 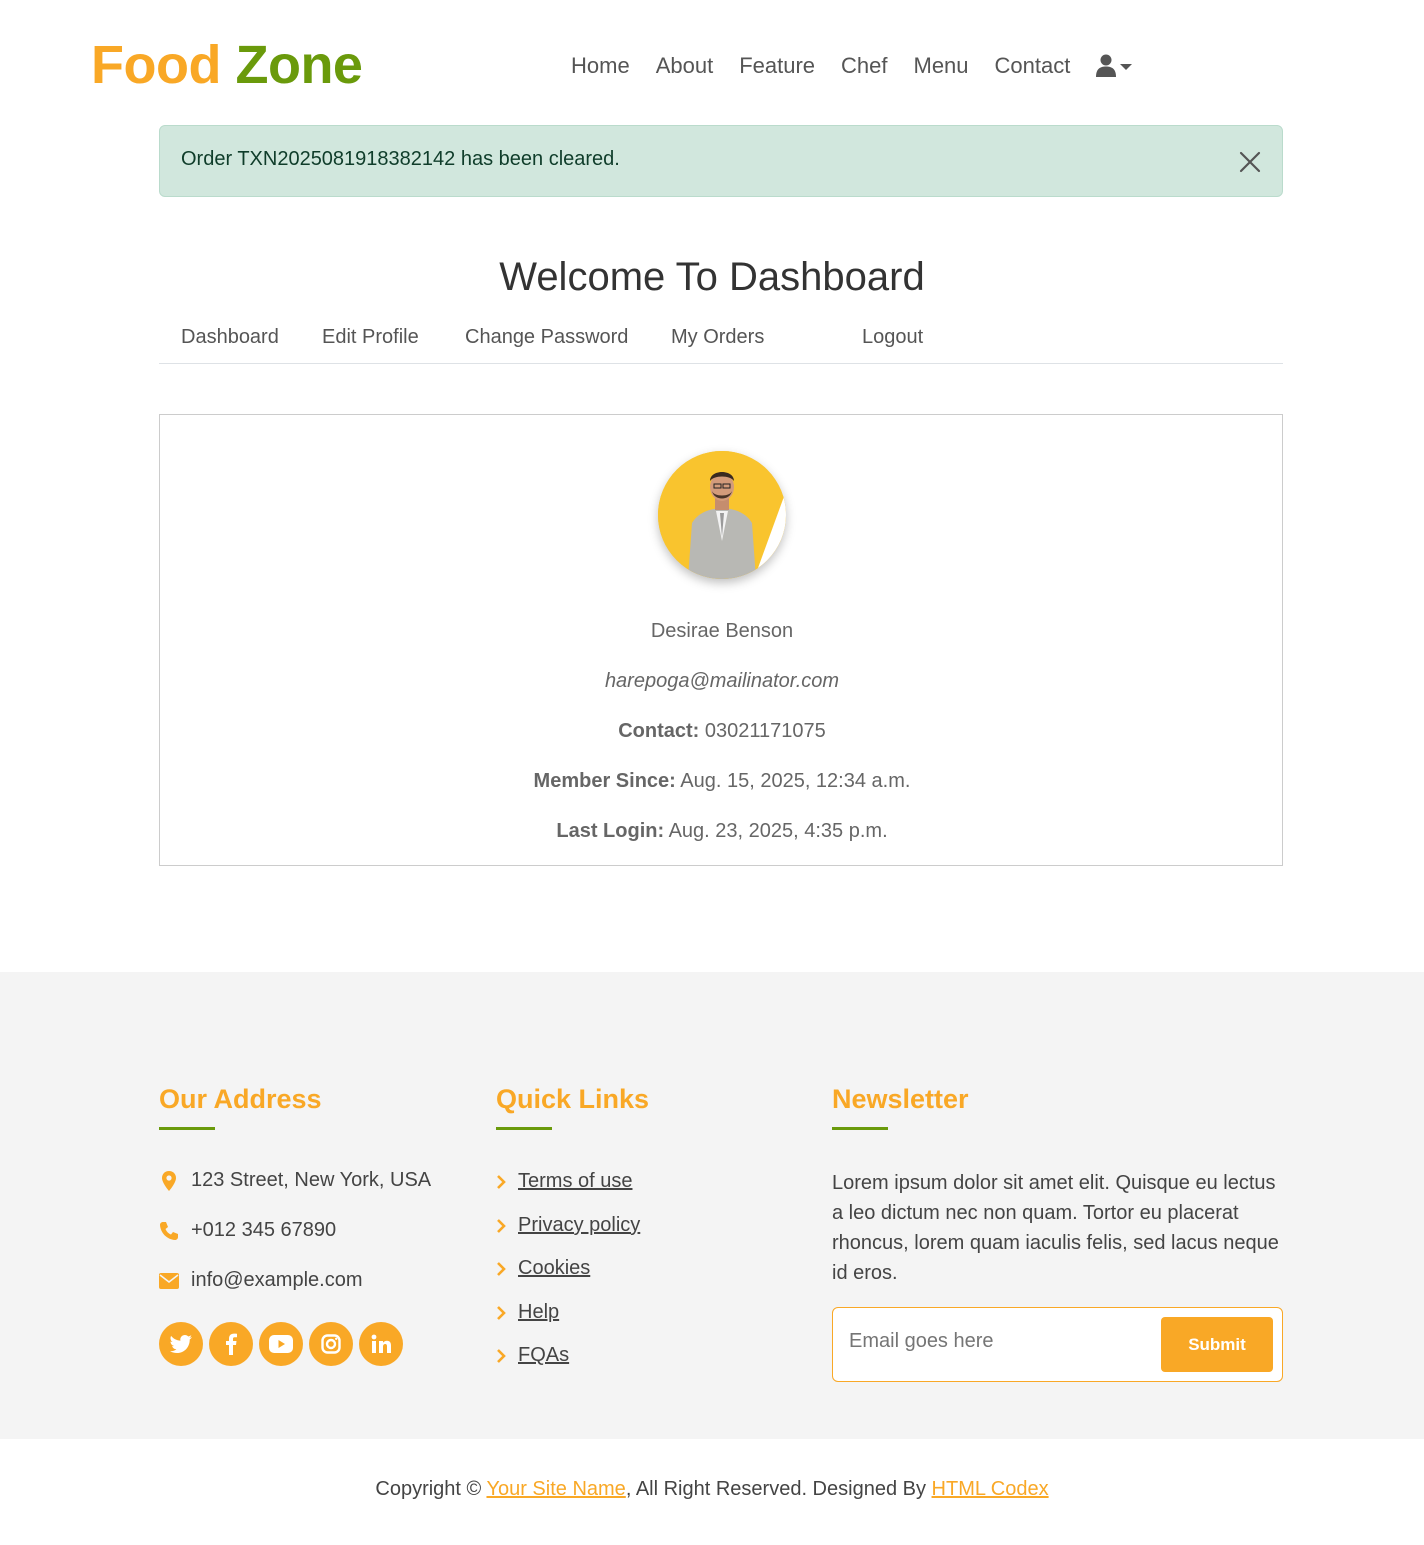 I want to click on address-title-underline, so click(x=187, y=1128).